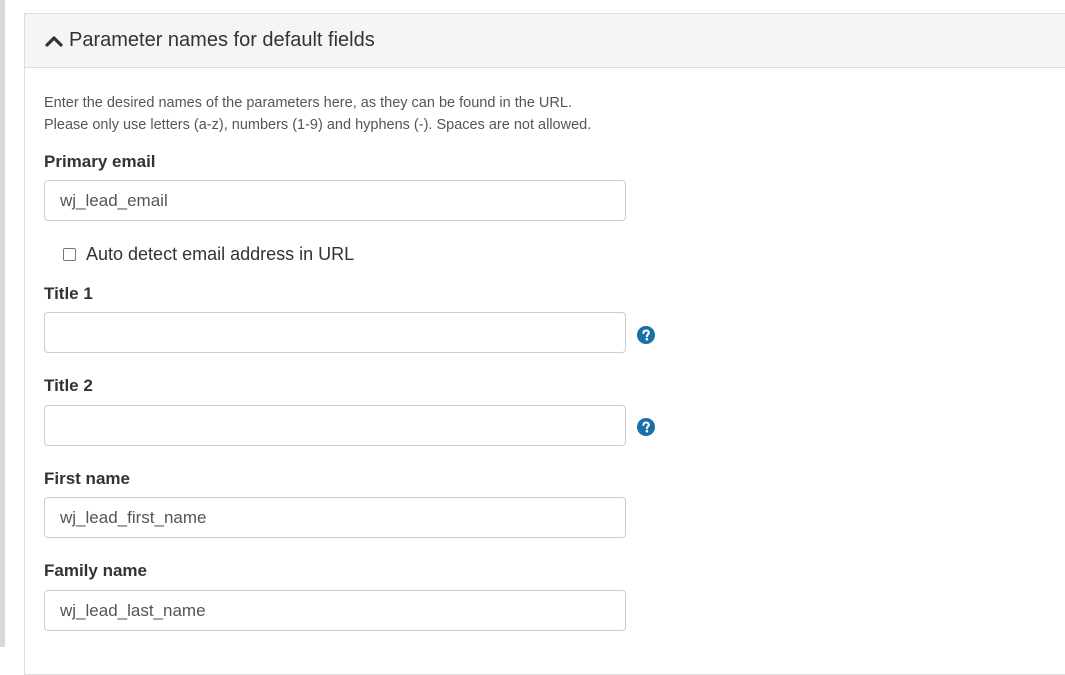 The width and height of the screenshot is (1065, 675). I want to click on chevron-up-icon, so click(54, 41).